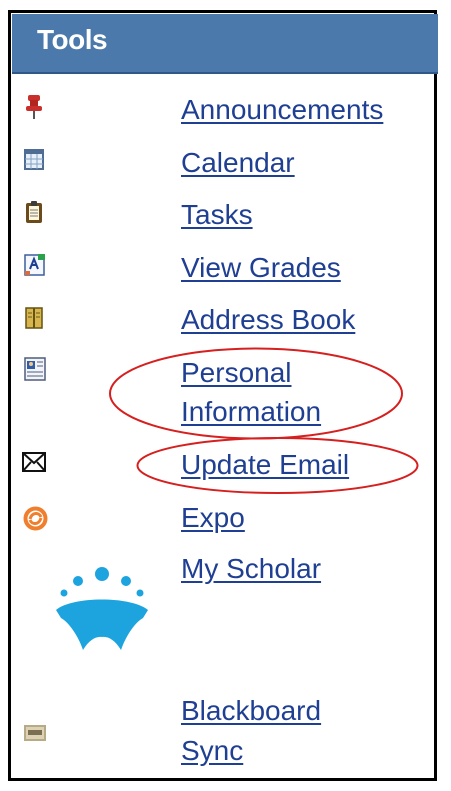 This screenshot has height=791, width=451. What do you see at coordinates (34, 265) in the screenshot?
I see `grades-icon` at bounding box center [34, 265].